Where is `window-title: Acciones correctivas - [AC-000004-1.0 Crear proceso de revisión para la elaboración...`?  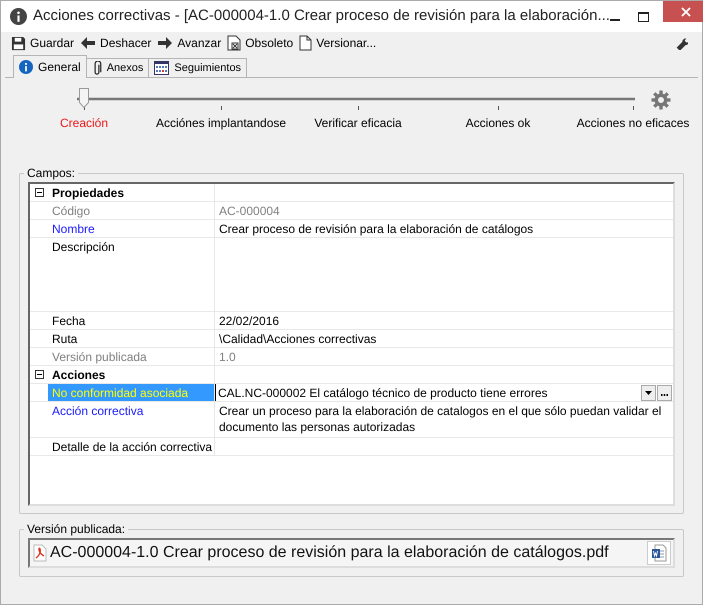 window-title: Acciones correctivas - [AC-000004-1.0 Crear proceso de revisión para la elaboración... is located at coordinates (321, 16).